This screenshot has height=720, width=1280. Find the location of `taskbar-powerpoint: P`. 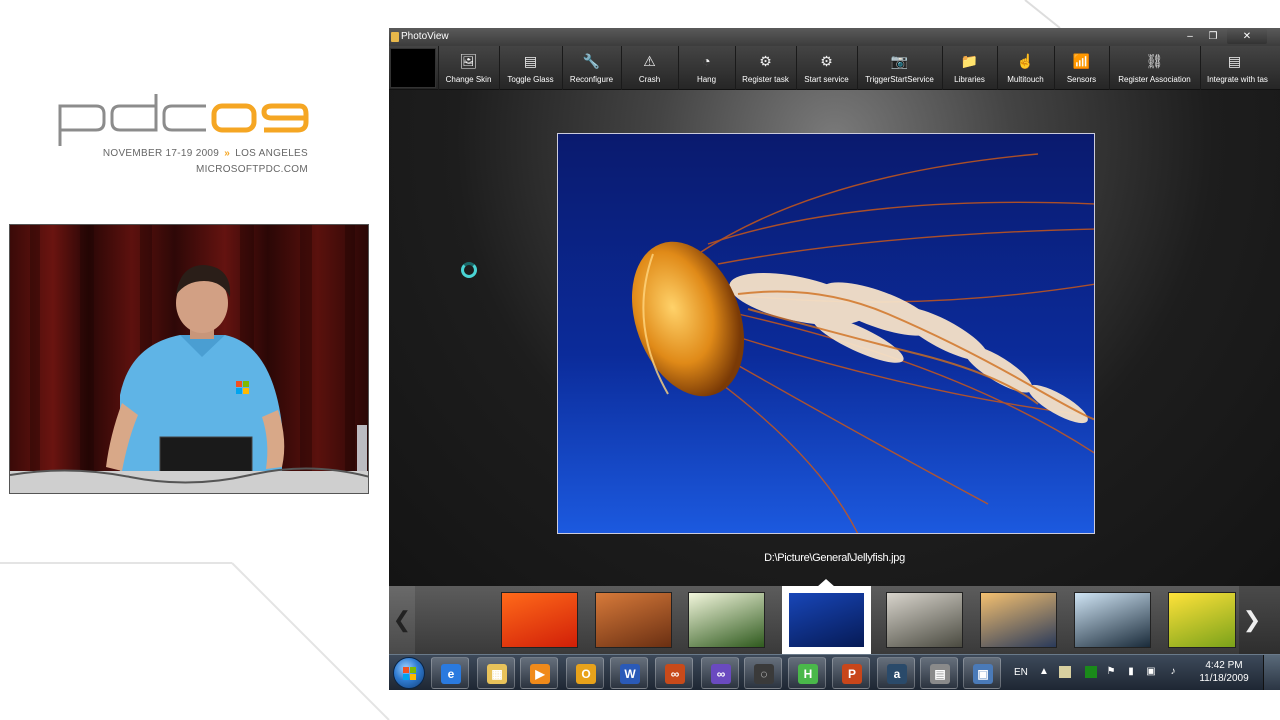

taskbar-powerpoint: P is located at coordinates (851, 673).